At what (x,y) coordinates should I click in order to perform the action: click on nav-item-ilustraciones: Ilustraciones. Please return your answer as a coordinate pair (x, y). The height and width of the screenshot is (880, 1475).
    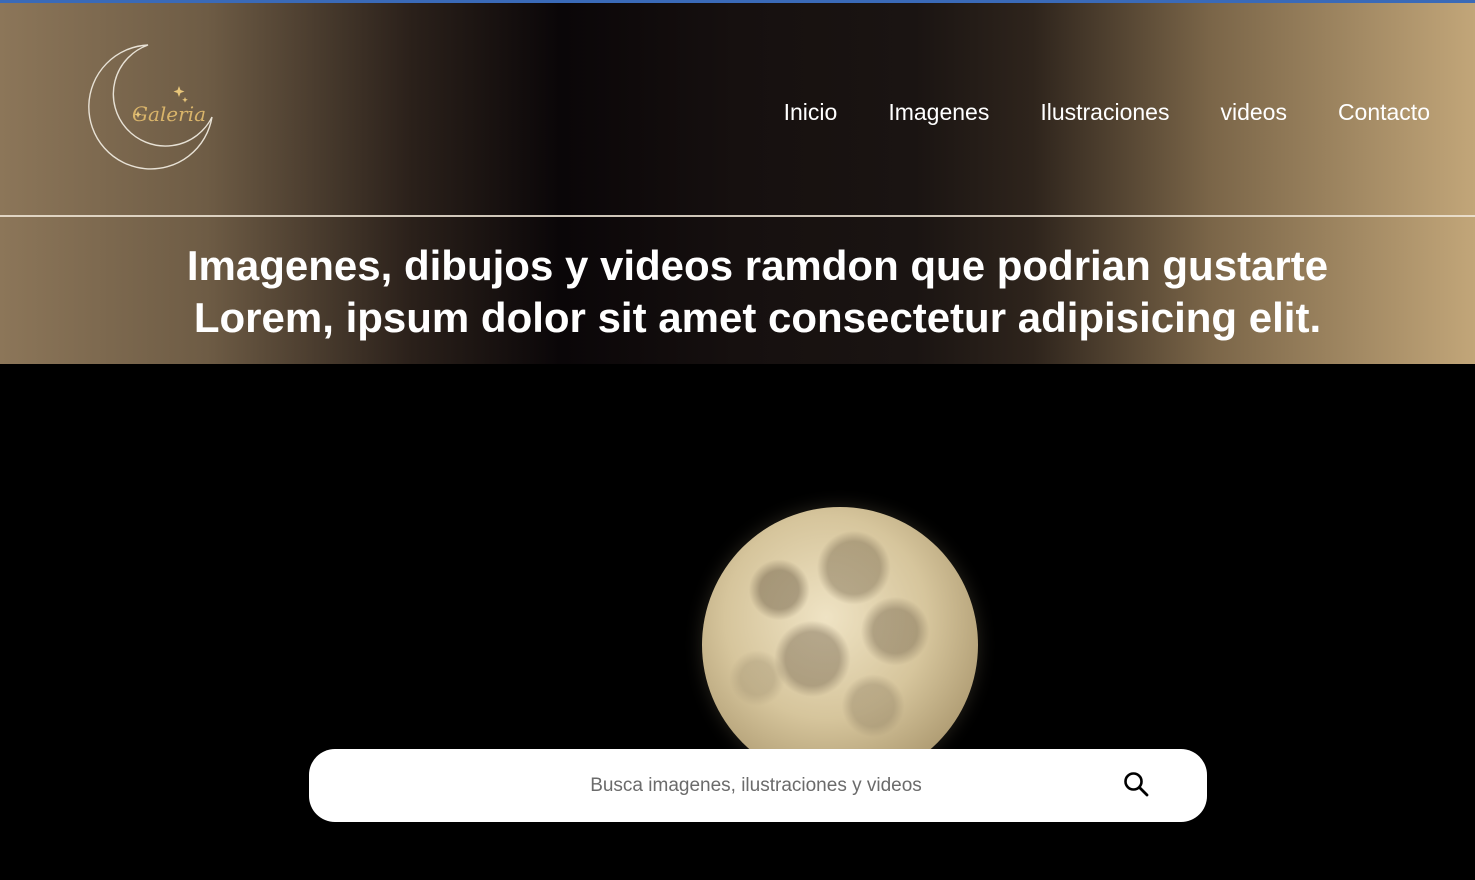
    Looking at the image, I should click on (1104, 112).